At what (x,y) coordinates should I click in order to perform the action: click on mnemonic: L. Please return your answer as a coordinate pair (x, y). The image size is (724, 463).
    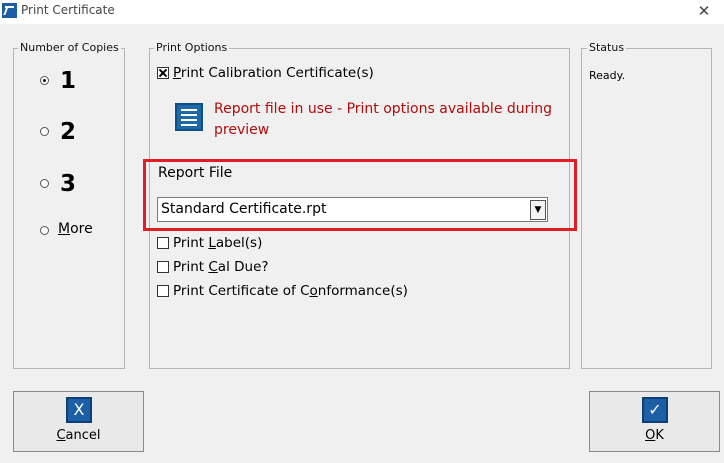
    Looking at the image, I should click on (212, 243).